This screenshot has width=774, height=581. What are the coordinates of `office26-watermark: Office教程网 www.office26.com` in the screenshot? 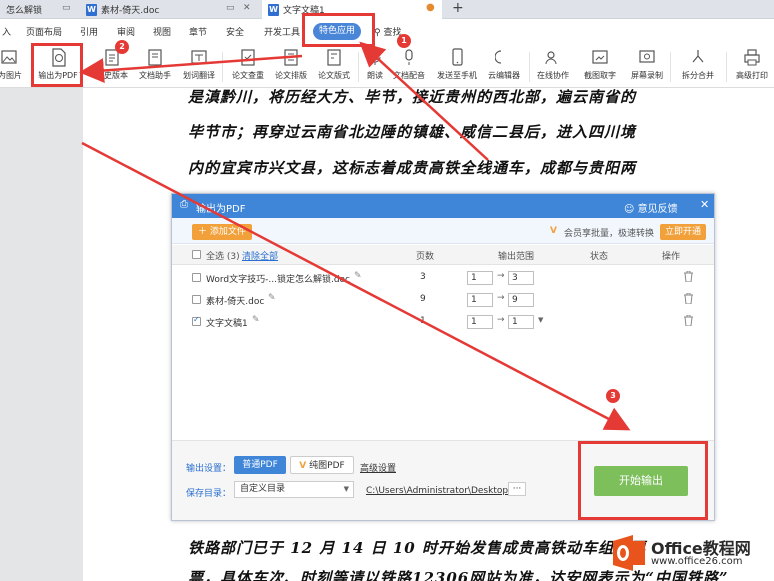 It's located at (690, 553).